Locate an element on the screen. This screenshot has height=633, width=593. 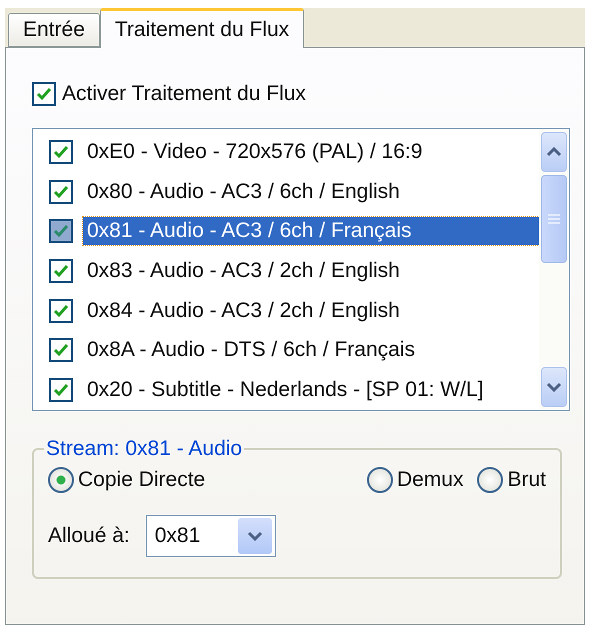
list-item: 0x84 - Audio - AC3 / 2ch / English is located at coordinates (243, 310).